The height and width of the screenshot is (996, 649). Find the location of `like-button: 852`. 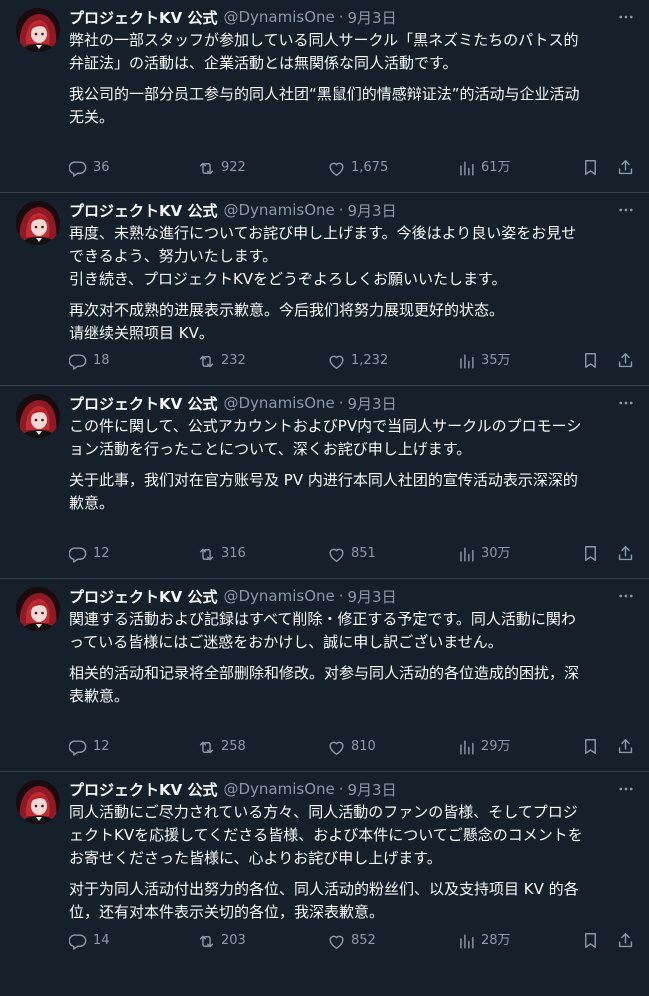

like-button: 852 is located at coordinates (351, 941).